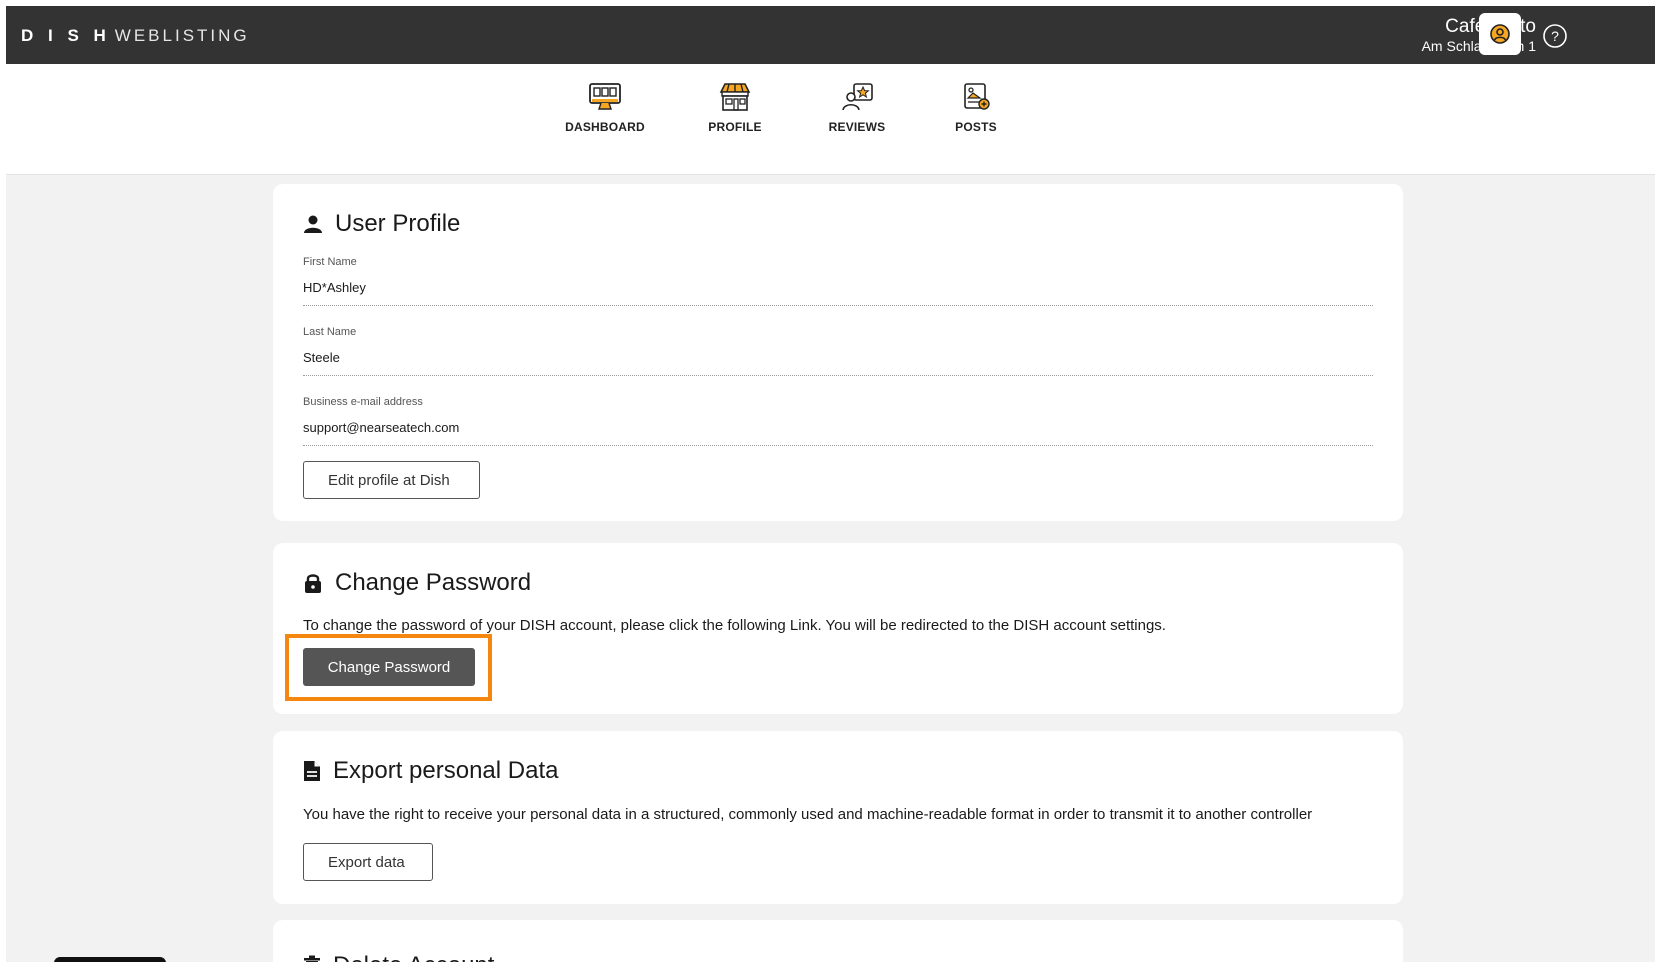 The height and width of the screenshot is (962, 1655). I want to click on delete-account-title-text: Delete Account, so click(413, 957).